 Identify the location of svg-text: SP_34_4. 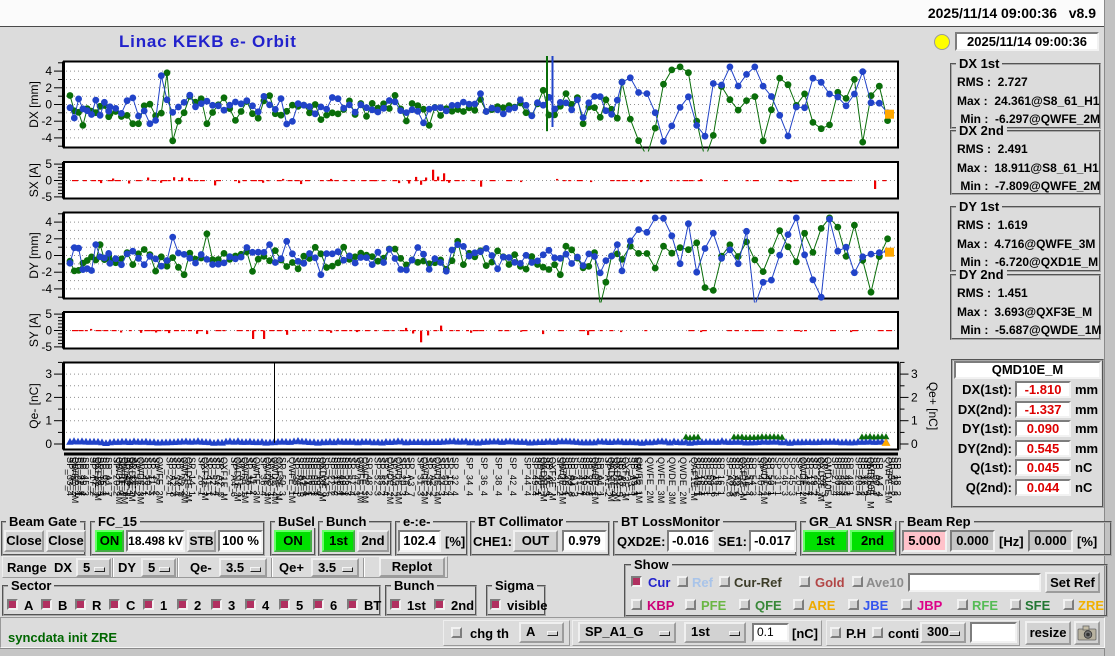
(470, 476).